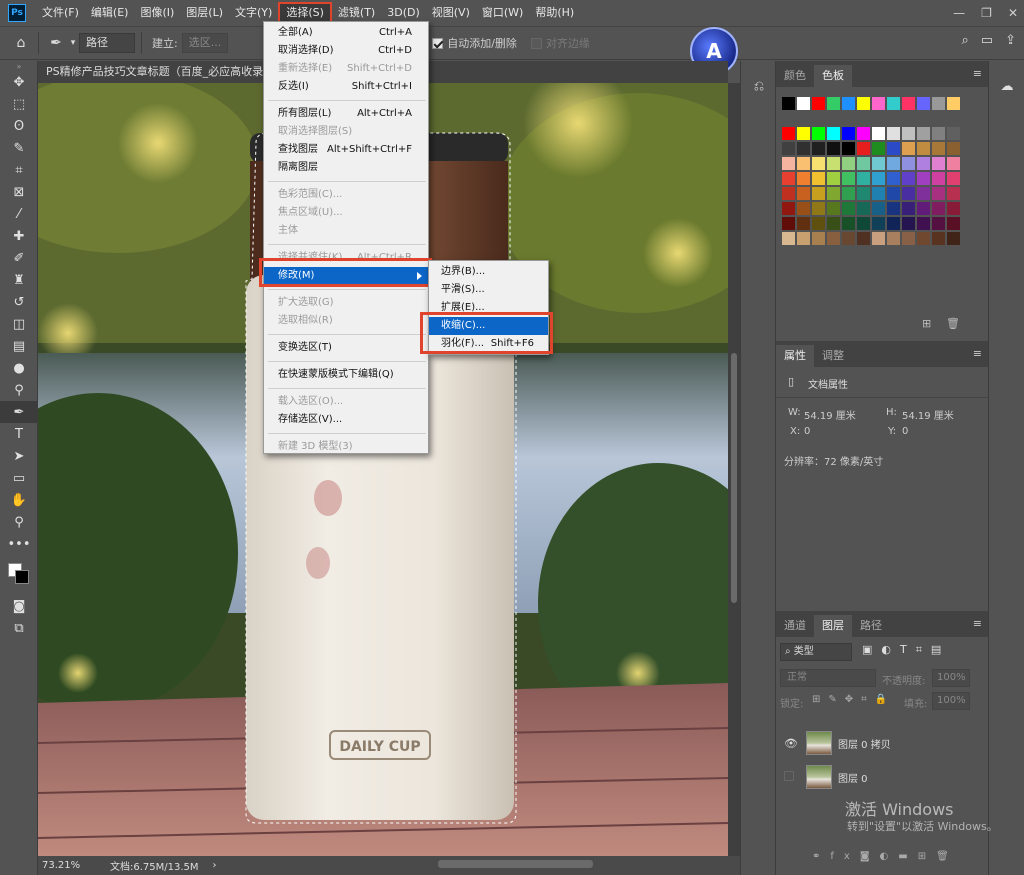 The width and height of the screenshot is (1024, 875). Describe the element at coordinates (215, 865) in the screenshot. I see `chevron-right-icon: ›` at that location.